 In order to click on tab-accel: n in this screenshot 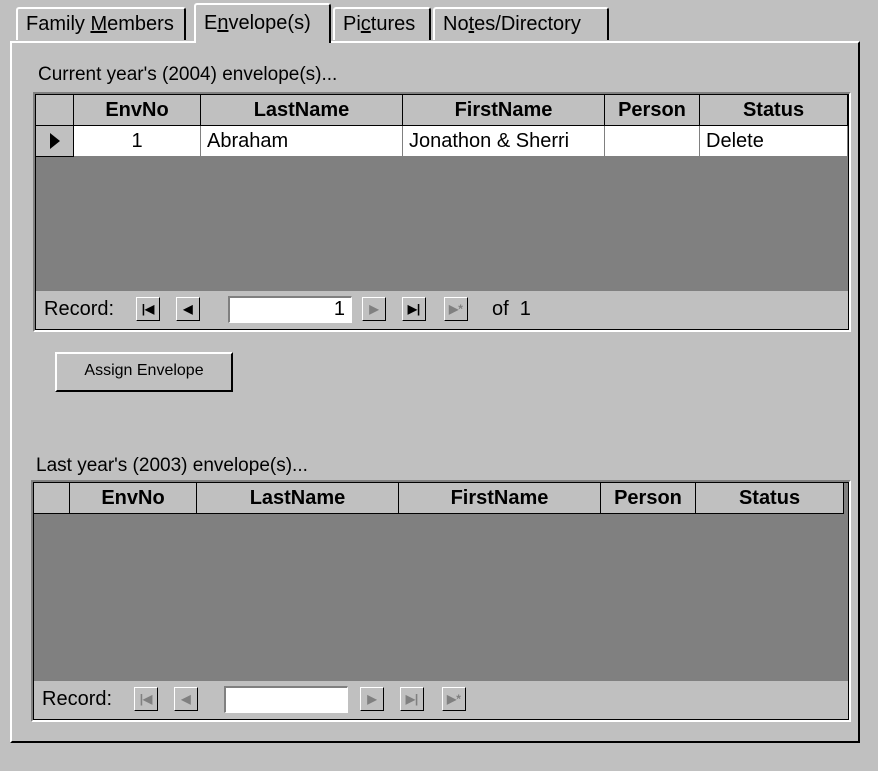, I will do `click(223, 23)`.